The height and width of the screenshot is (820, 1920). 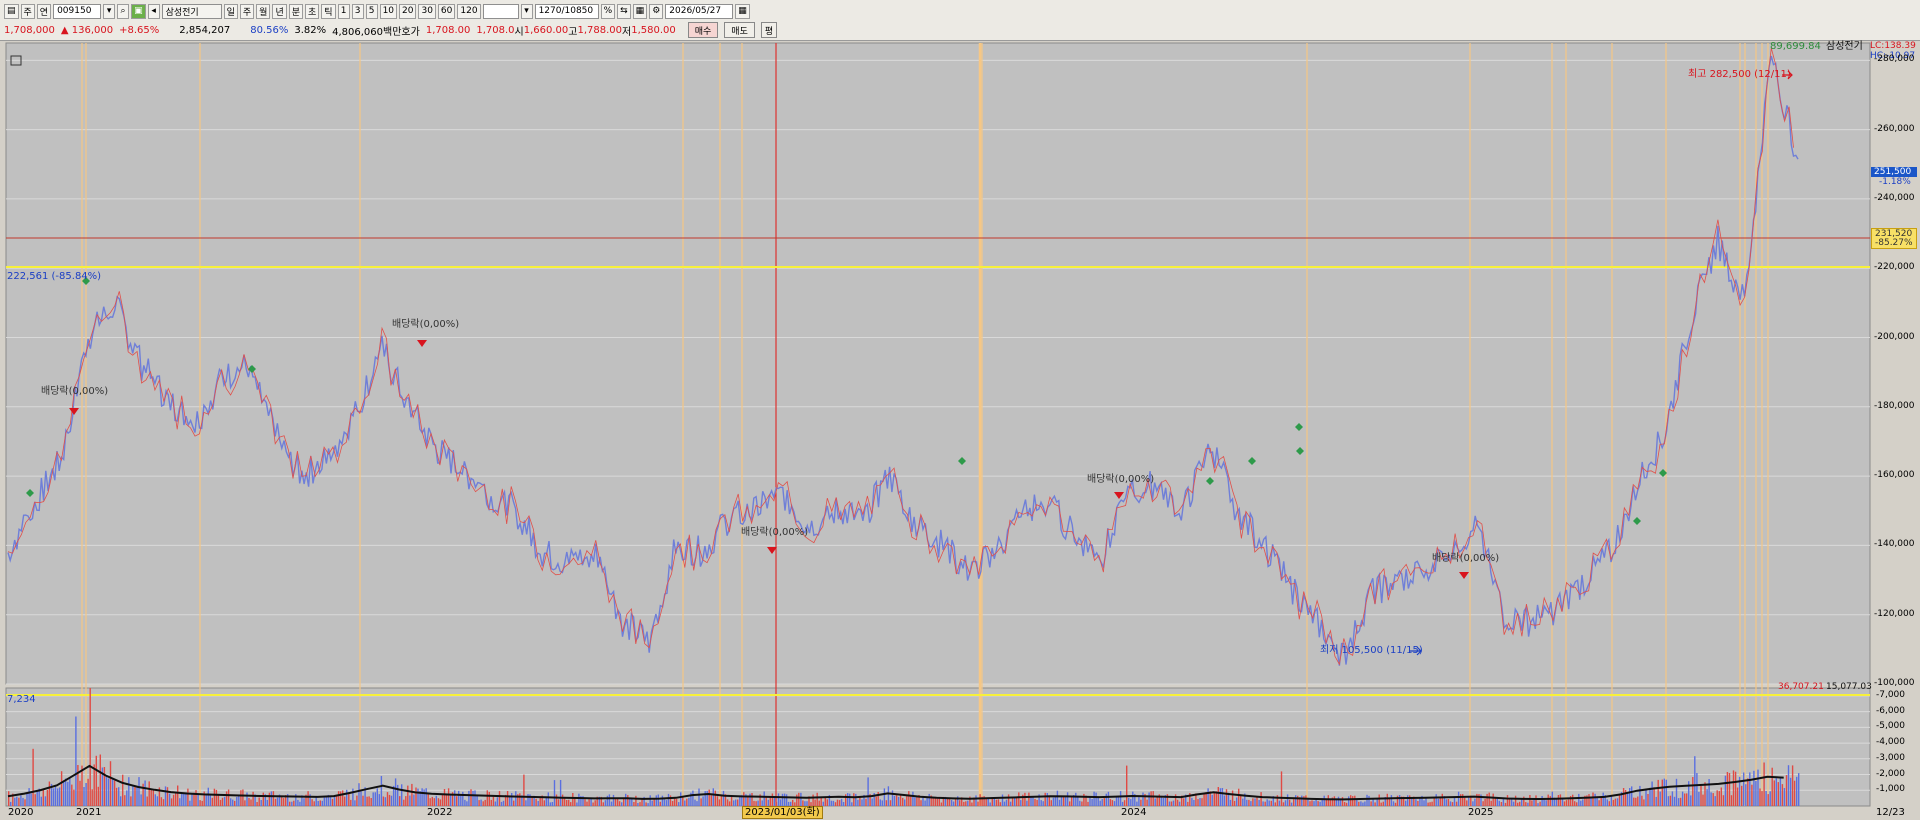 What do you see at coordinates (739, 30) in the screenshot?
I see `sell-button: 매도` at bounding box center [739, 30].